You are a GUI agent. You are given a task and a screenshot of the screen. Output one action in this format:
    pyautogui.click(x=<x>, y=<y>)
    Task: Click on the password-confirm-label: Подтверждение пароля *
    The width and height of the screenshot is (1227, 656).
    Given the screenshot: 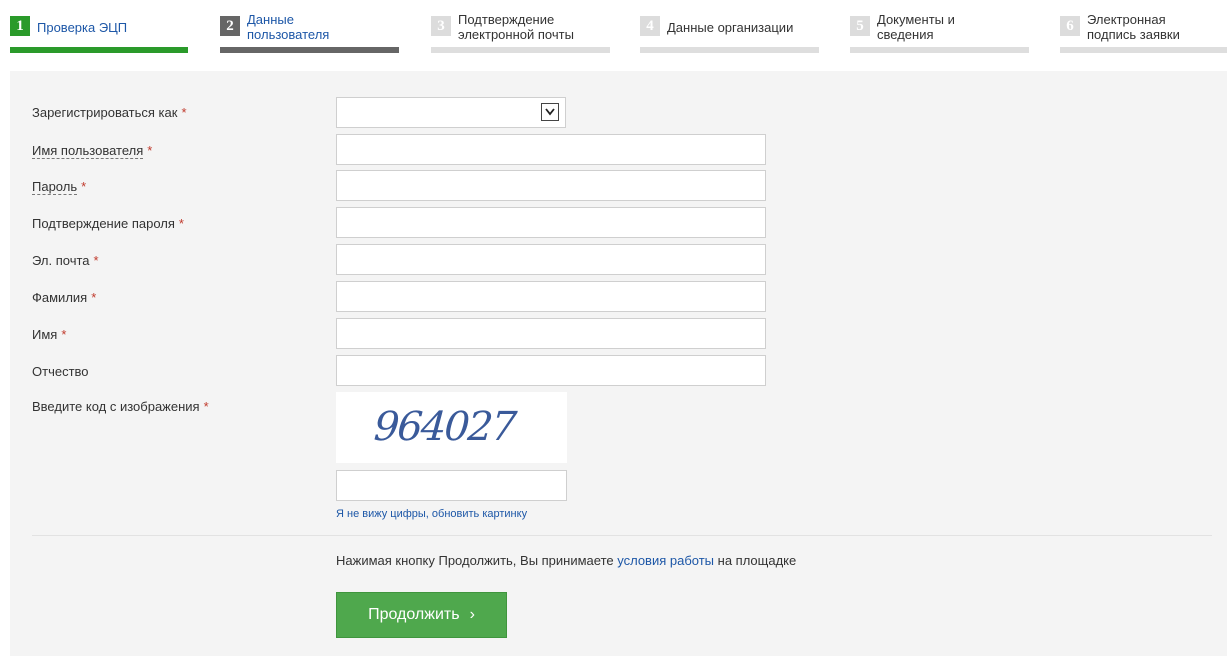 What is the action you would take?
    pyautogui.click(x=108, y=223)
    